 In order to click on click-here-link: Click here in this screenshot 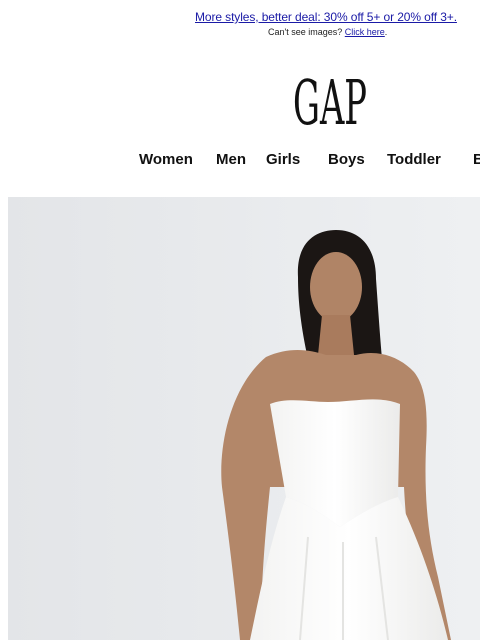, I will do `click(365, 32)`.